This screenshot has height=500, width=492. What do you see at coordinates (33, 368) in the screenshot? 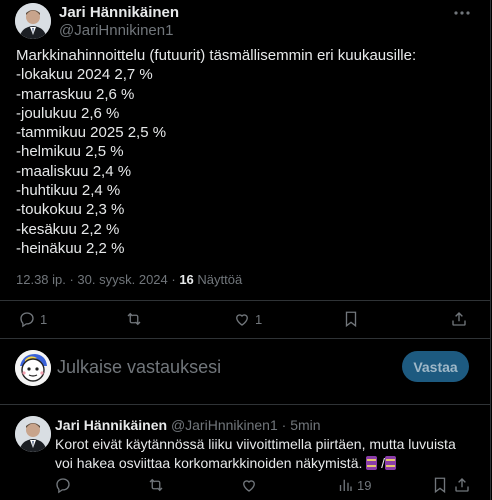
I see `my-avatar` at bounding box center [33, 368].